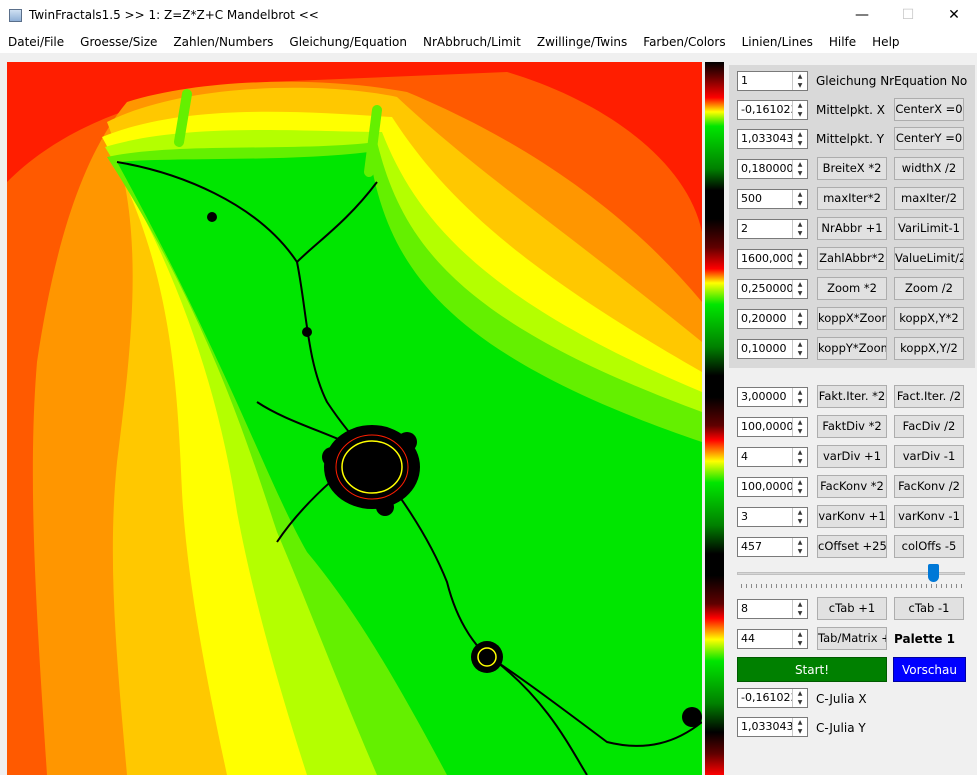  I want to click on action-button-right: colOffs -5, so click(929, 546).